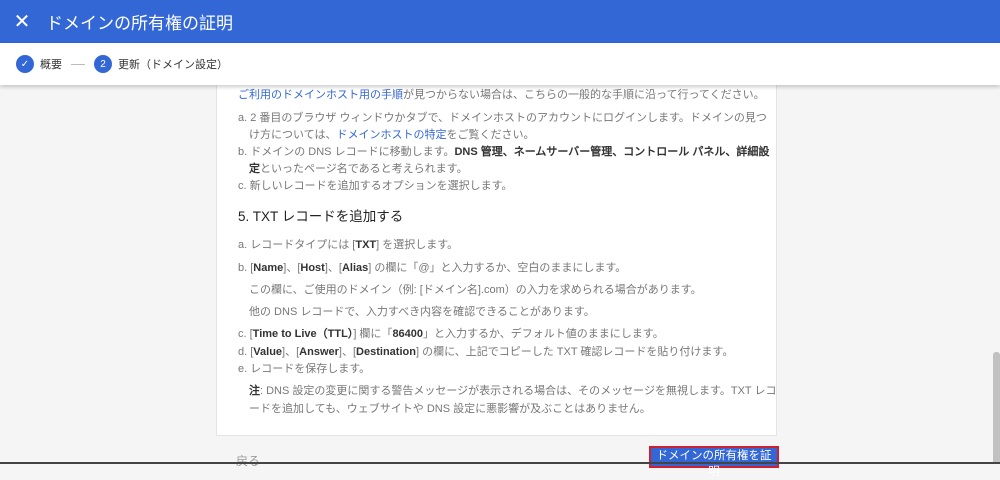 Image resolution: width=1000 pixels, height=480 pixels. I want to click on step-overview: 概要, so click(51, 64).